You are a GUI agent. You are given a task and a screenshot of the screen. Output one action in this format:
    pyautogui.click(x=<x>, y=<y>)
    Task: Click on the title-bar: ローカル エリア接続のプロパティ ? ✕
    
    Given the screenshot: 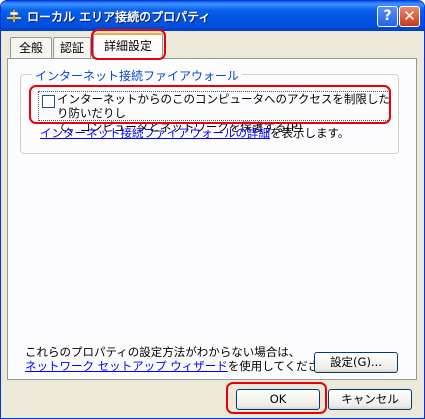 What is the action you would take?
    pyautogui.click(x=212, y=16)
    